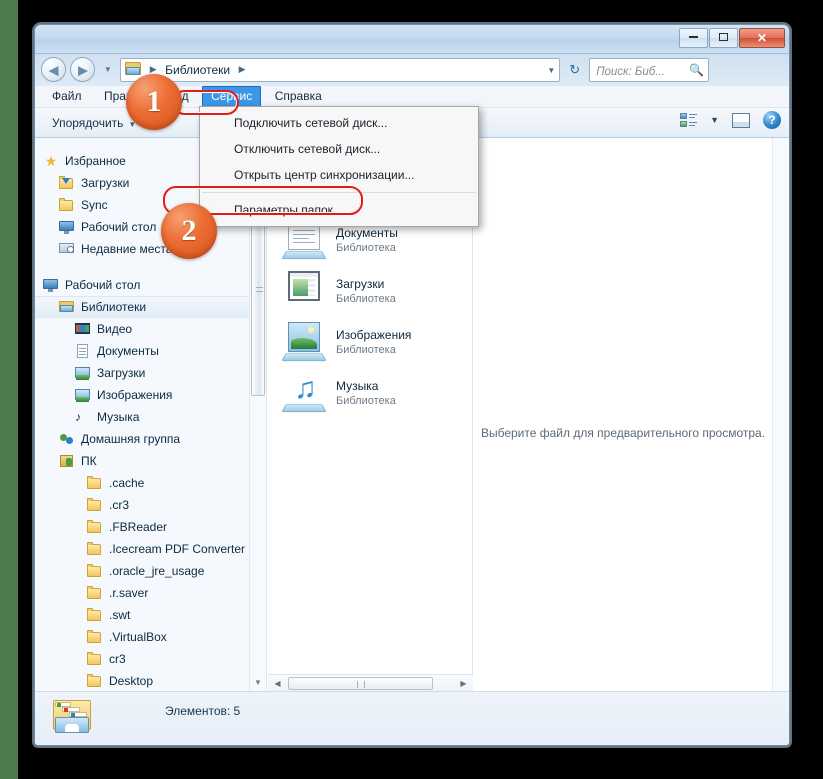 The height and width of the screenshot is (779, 823). Describe the element at coordinates (51, 160) in the screenshot. I see `star-icon: ★` at that location.